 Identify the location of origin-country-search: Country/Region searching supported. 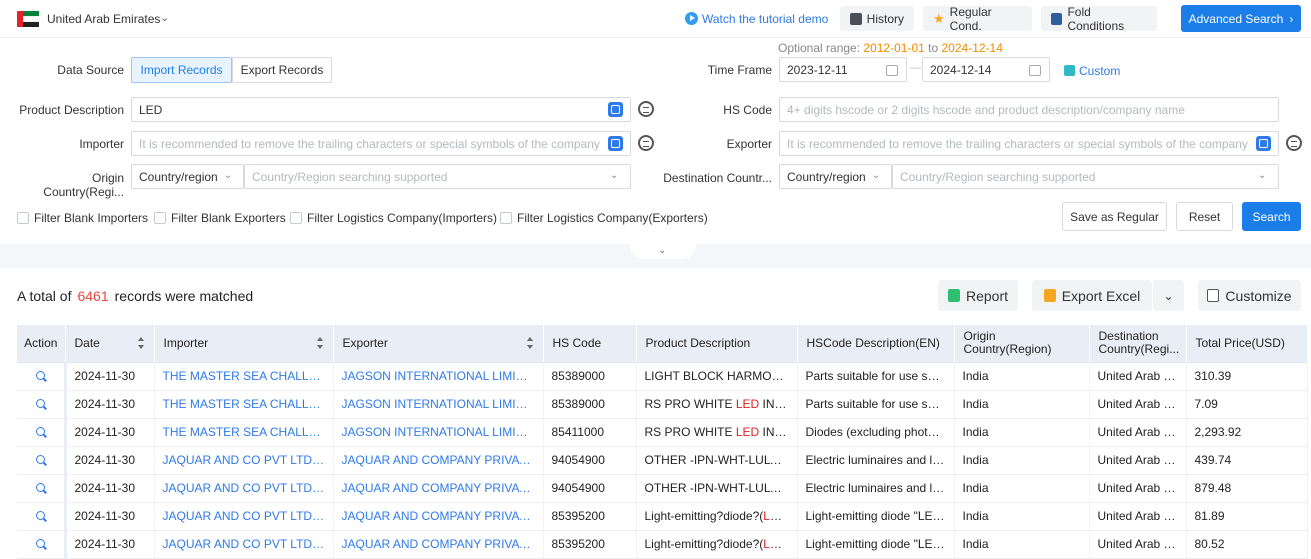
(437, 176).